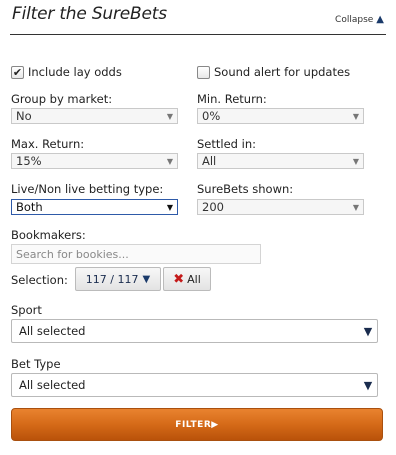 The height and width of the screenshot is (455, 396). What do you see at coordinates (24, 116) in the screenshot?
I see `group-by-market-value: No` at bounding box center [24, 116].